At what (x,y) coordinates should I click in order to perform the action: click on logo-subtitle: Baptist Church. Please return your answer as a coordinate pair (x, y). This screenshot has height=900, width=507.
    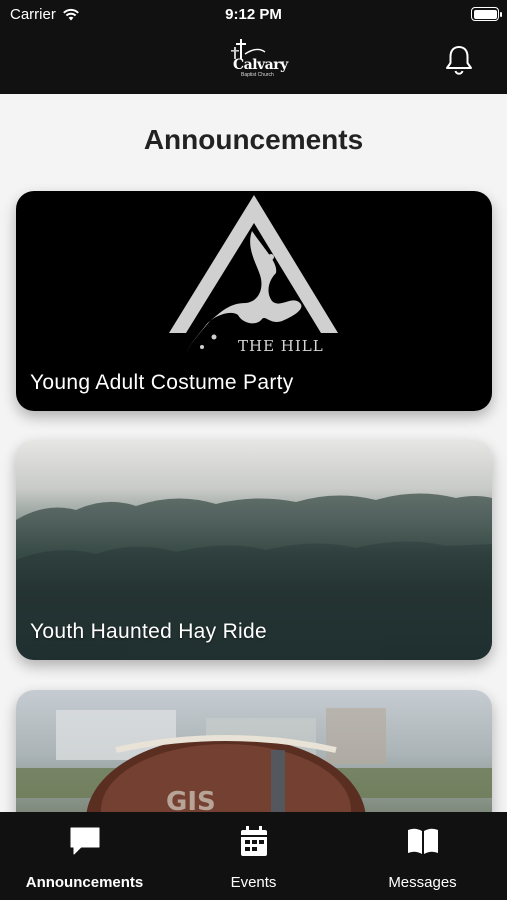
    Looking at the image, I should click on (257, 75).